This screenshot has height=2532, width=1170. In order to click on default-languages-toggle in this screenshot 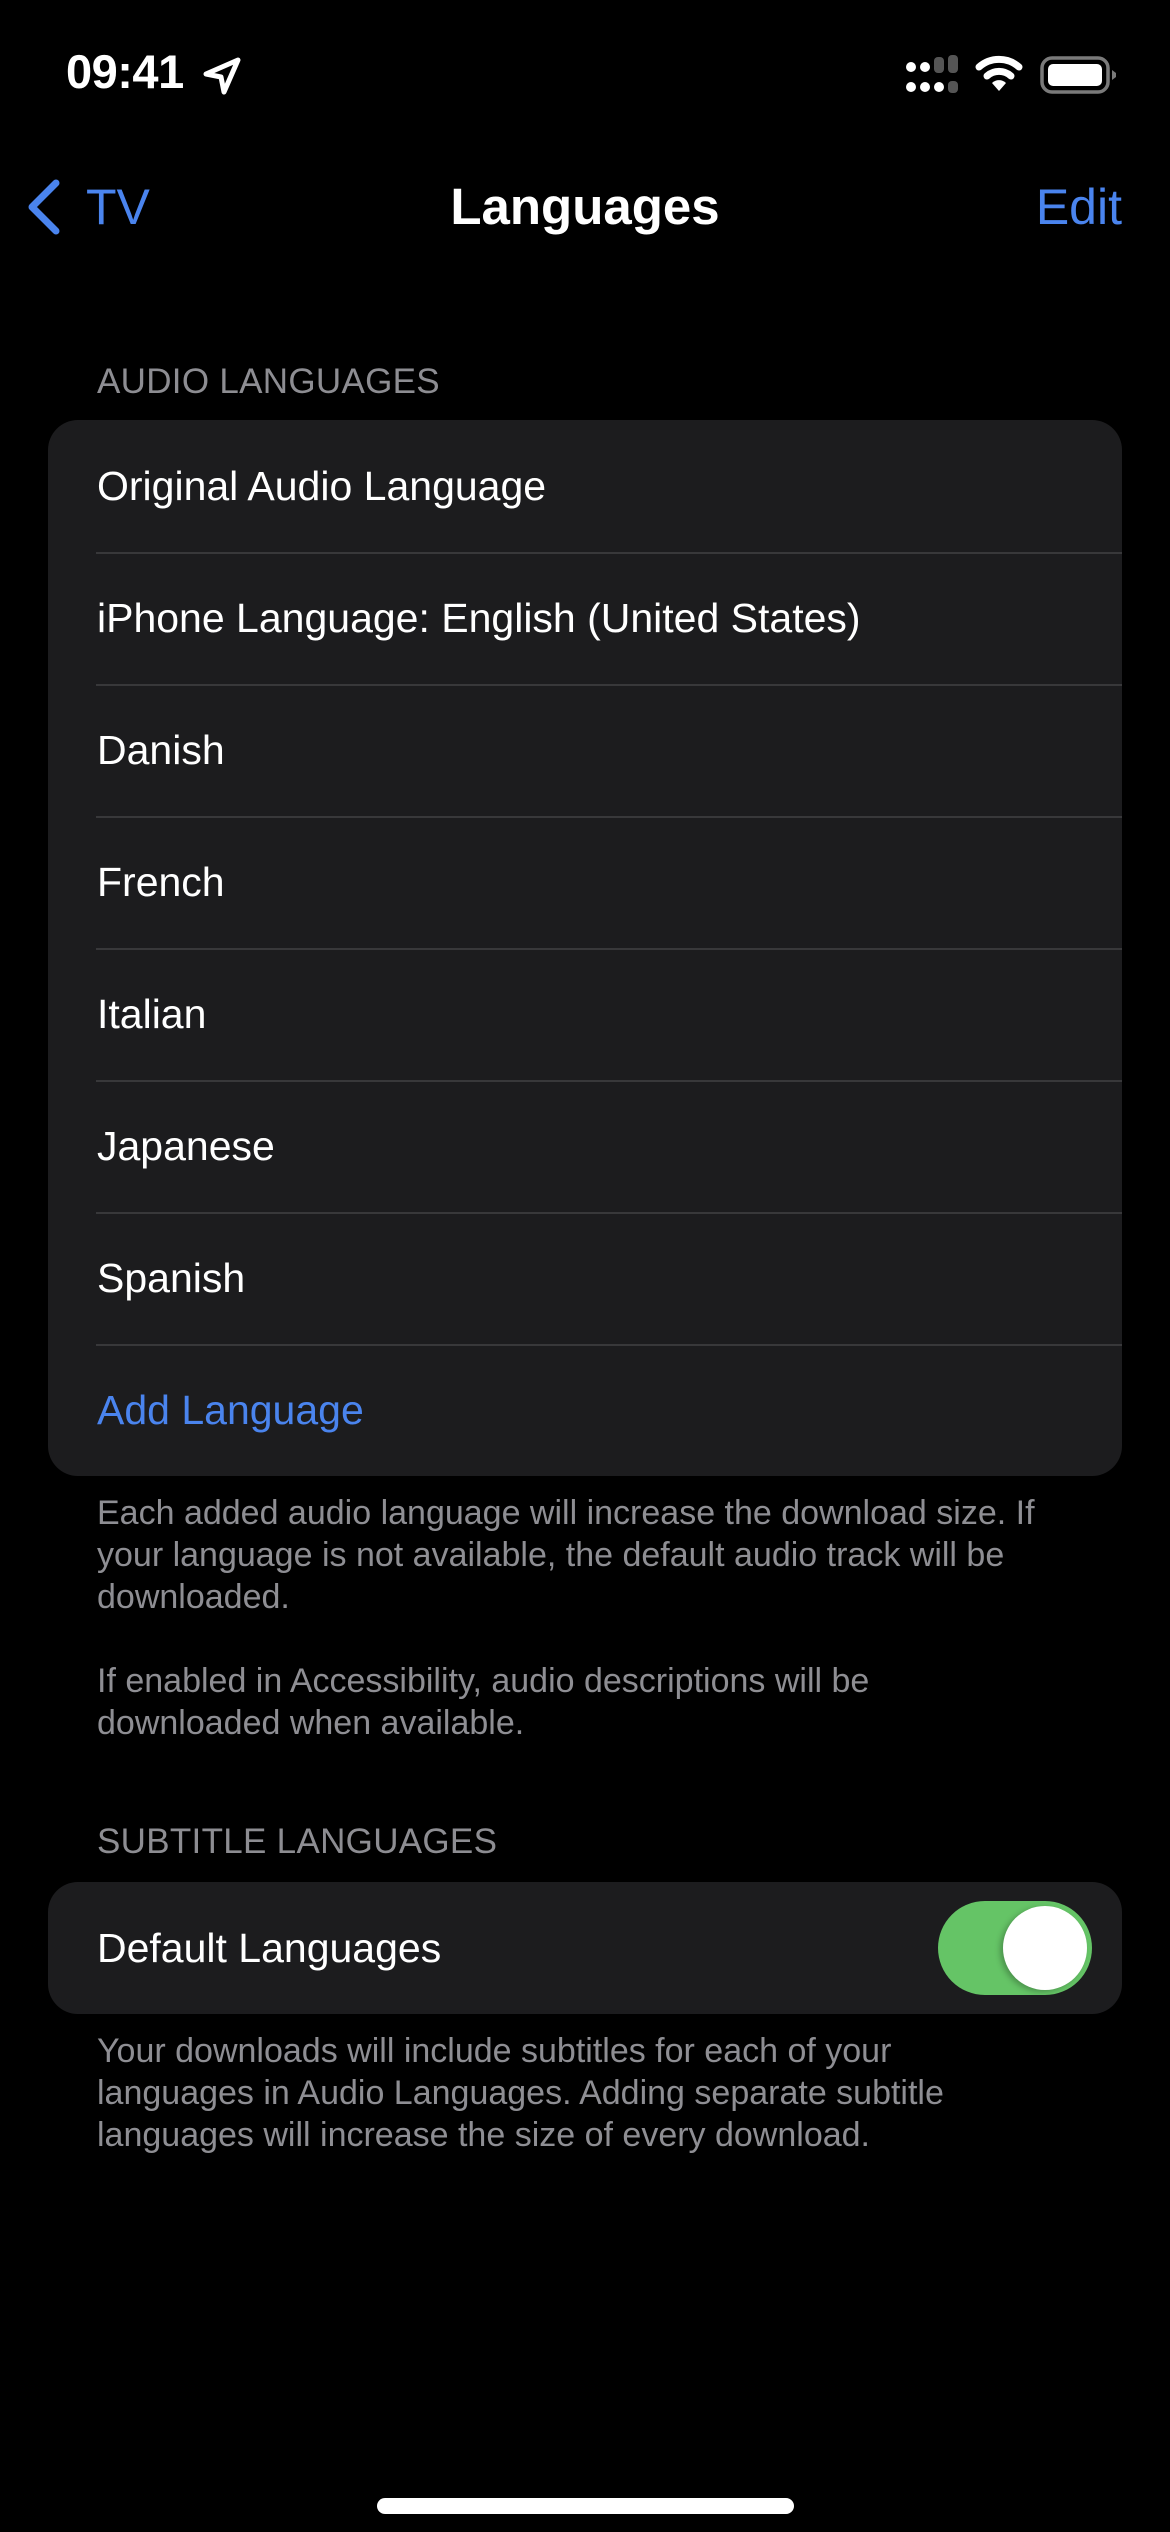, I will do `click(1015, 1948)`.